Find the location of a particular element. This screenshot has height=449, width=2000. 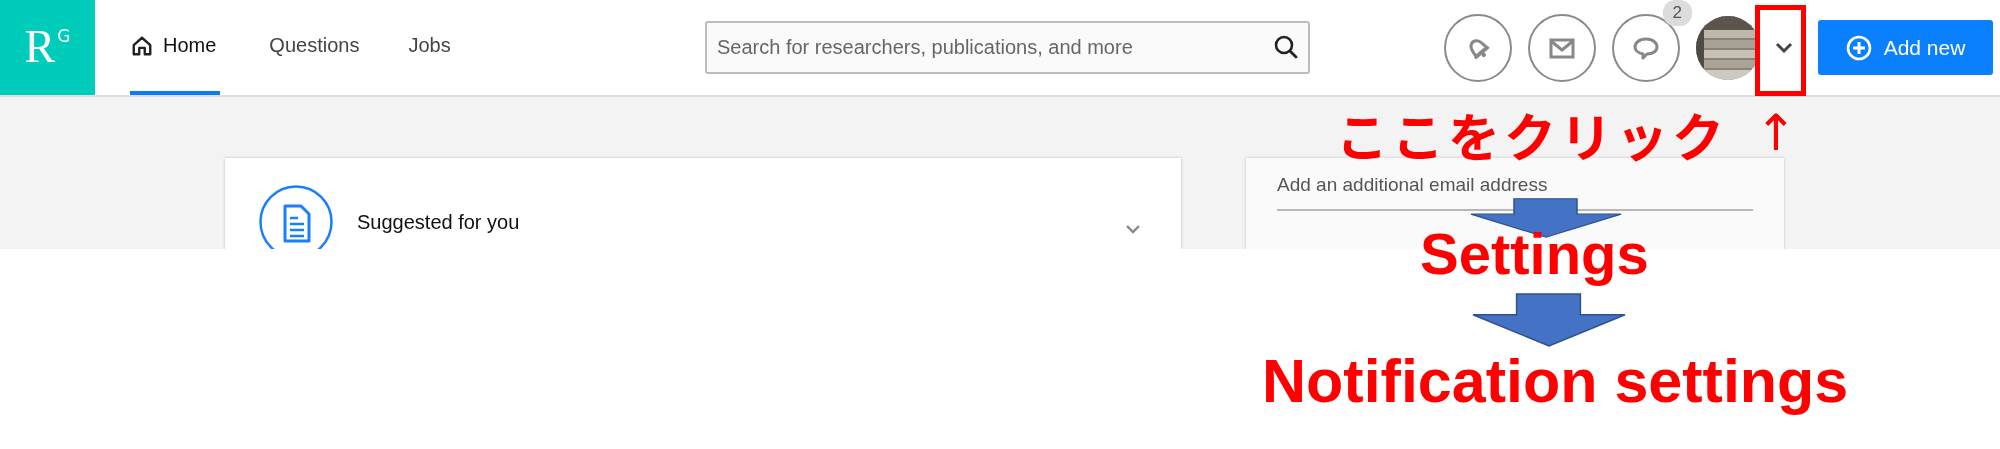

search-icon is located at coordinates (1286, 47).